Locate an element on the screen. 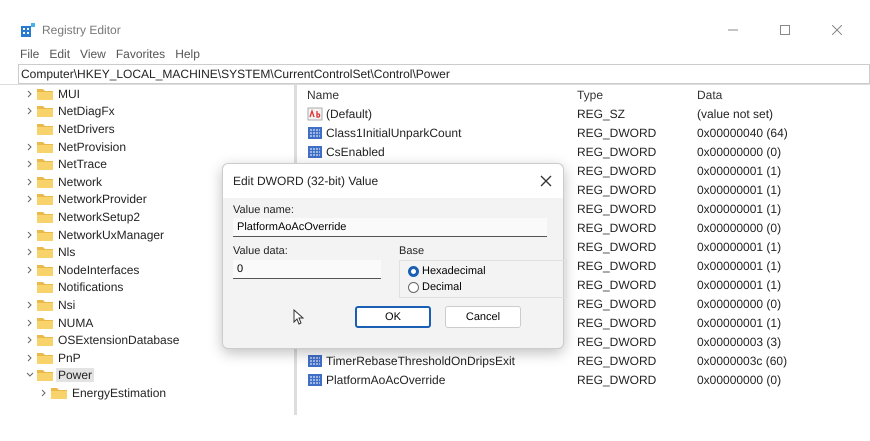 The width and height of the screenshot is (870, 441). registry-icon is located at coordinates (28, 30).